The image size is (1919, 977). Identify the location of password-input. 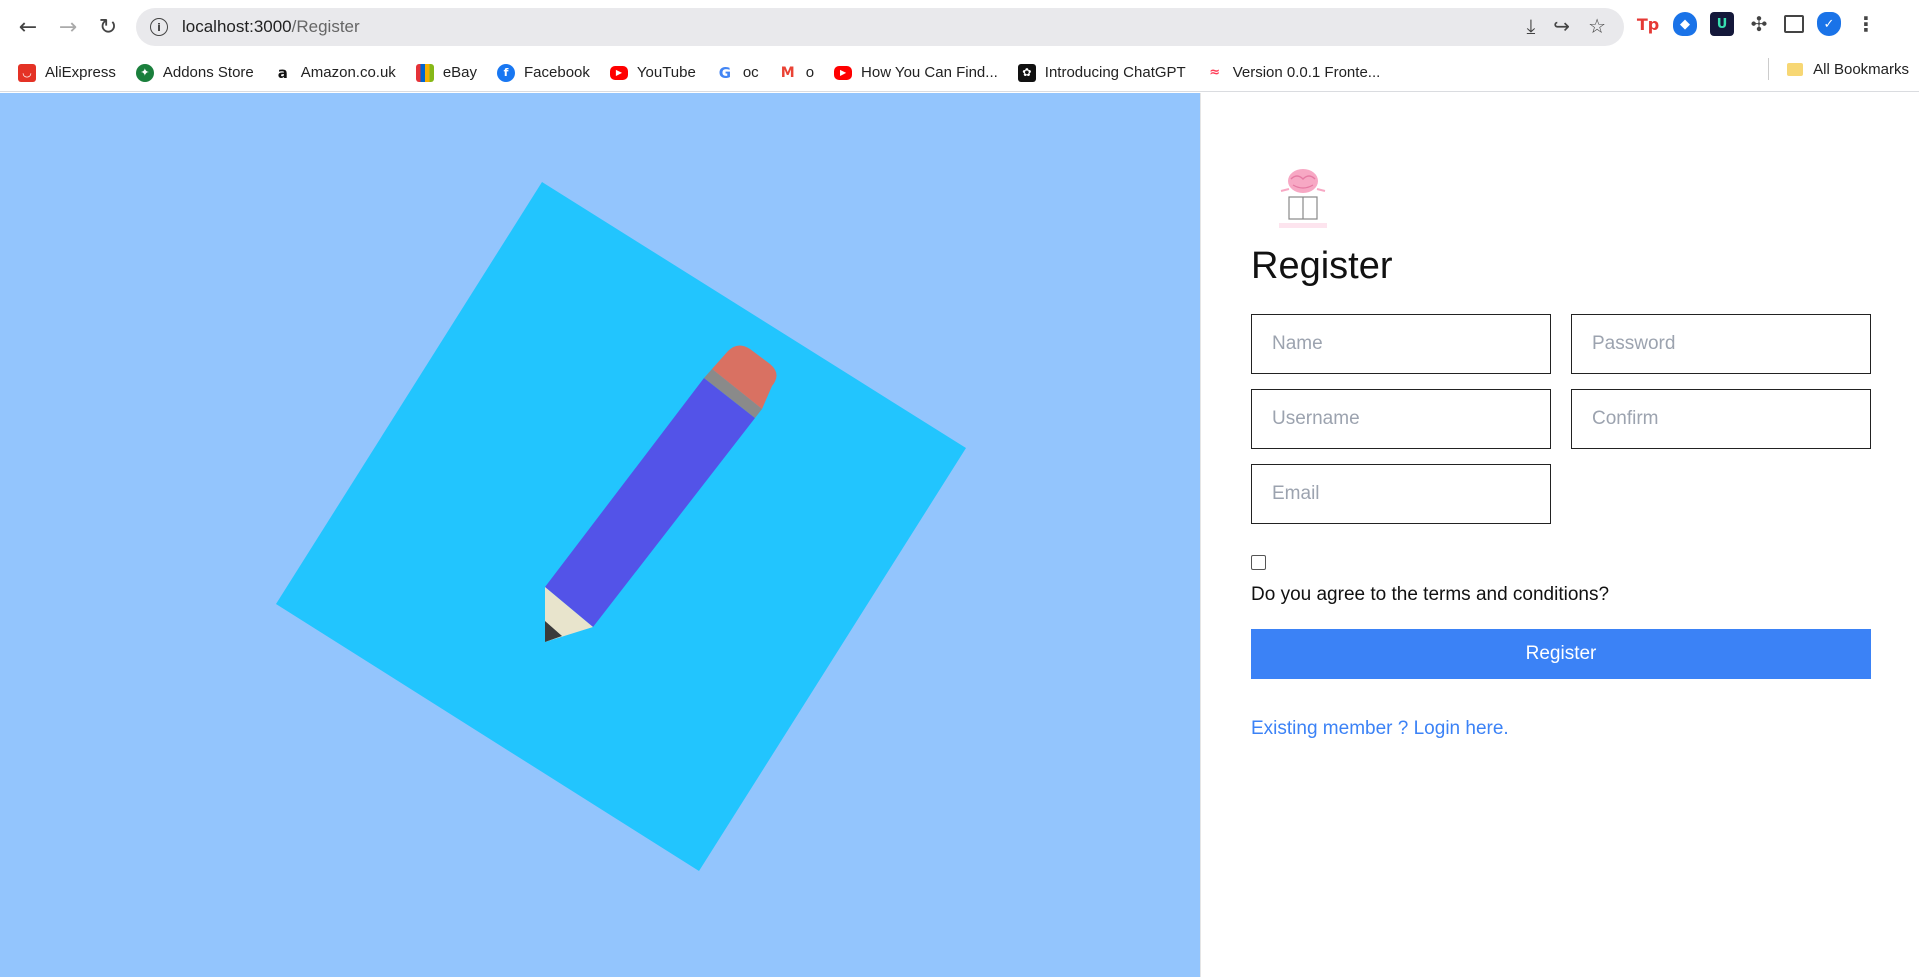
(1721, 344).